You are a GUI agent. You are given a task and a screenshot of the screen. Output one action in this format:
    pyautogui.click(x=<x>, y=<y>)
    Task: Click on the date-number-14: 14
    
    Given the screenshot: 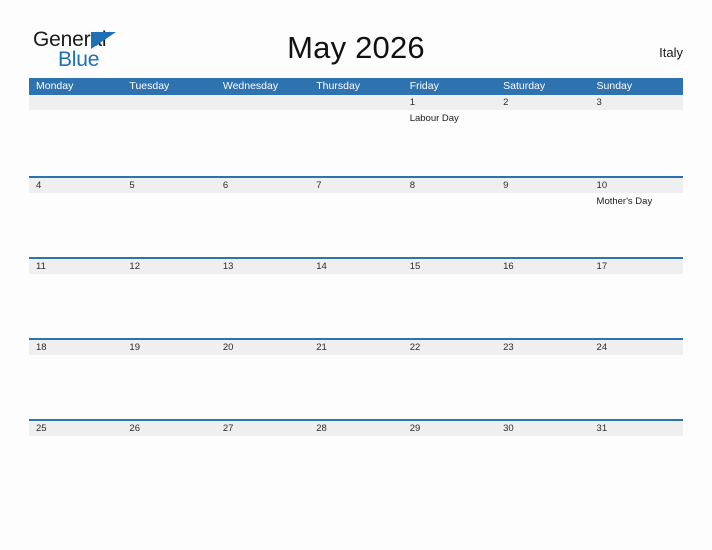 What is the action you would take?
    pyautogui.click(x=355, y=266)
    